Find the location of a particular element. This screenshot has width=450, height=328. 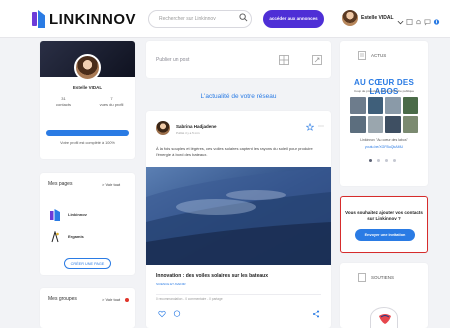

linkinnov-page-icon is located at coordinates (55, 215).